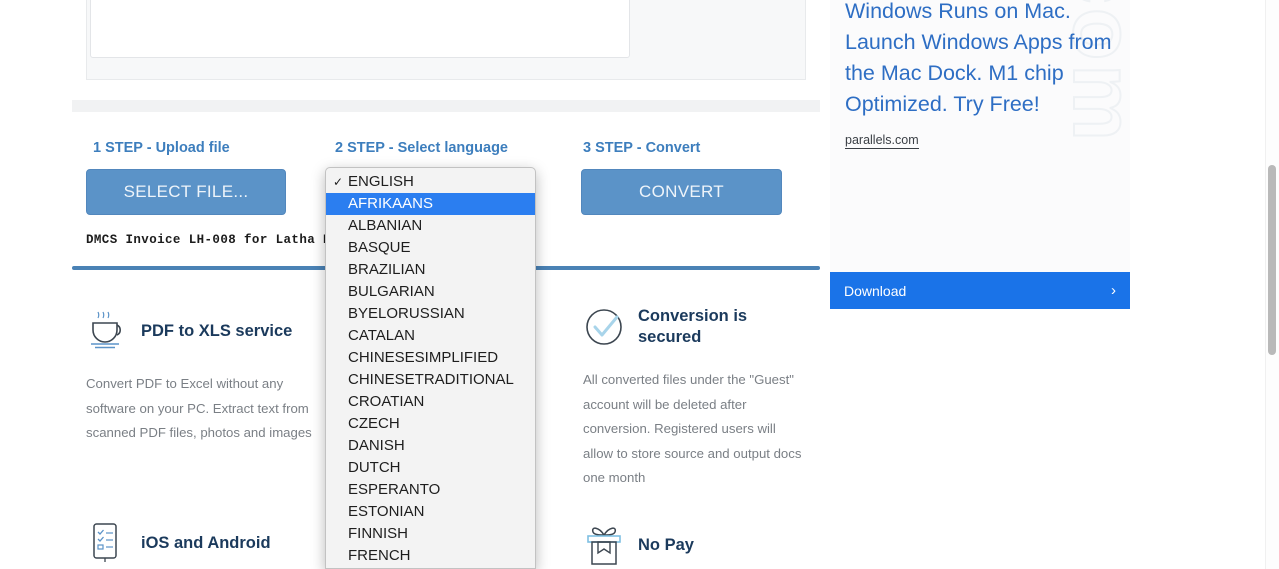 The height and width of the screenshot is (569, 1279). What do you see at coordinates (374, 467) in the screenshot?
I see `language-option-label: DUTCH` at bounding box center [374, 467].